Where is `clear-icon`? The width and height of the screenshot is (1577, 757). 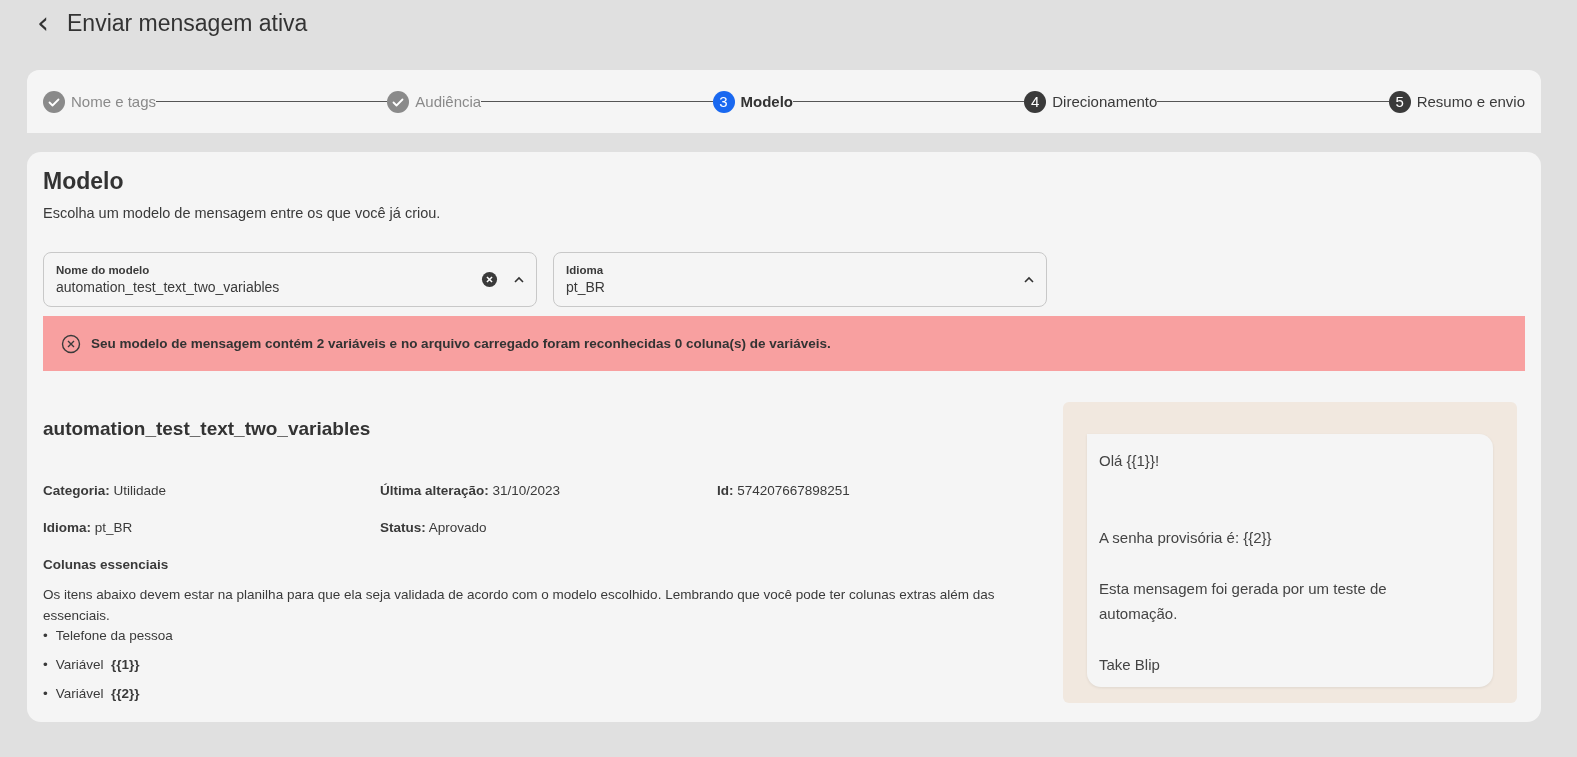 clear-icon is located at coordinates (489, 279).